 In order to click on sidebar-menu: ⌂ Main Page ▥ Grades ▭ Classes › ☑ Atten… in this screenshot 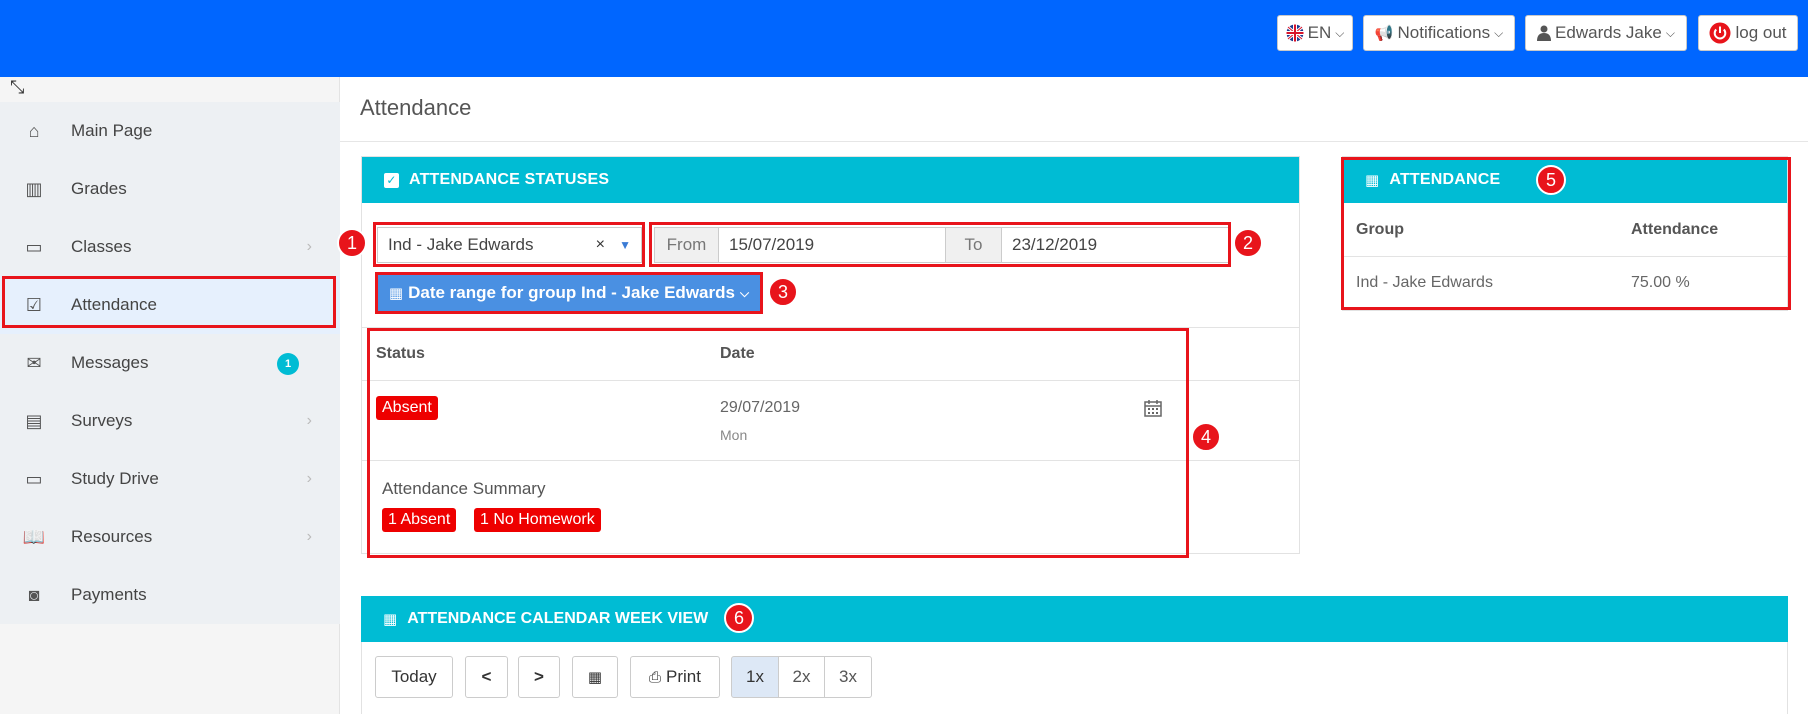, I will do `click(170, 363)`.